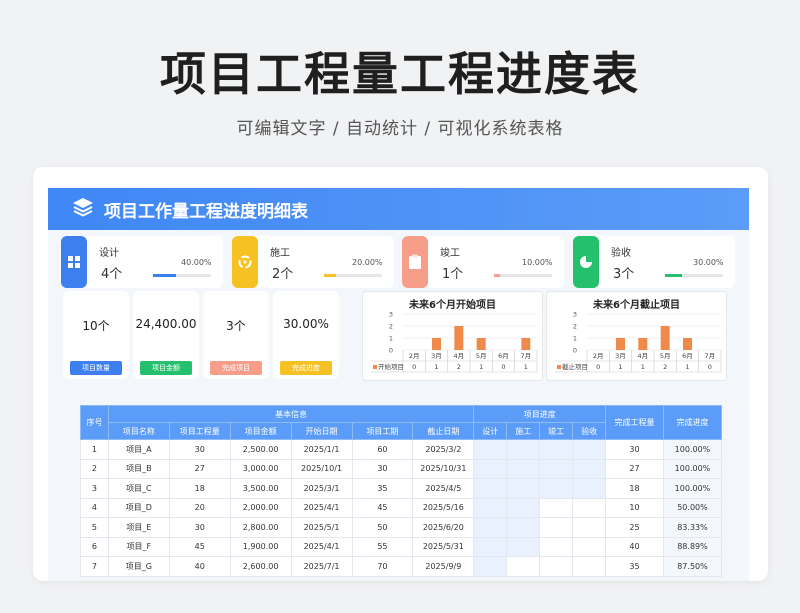 The width and height of the screenshot is (800, 613). What do you see at coordinates (692, 566) in the screenshot?
I see `cell-done-pct: 87.50%` at bounding box center [692, 566].